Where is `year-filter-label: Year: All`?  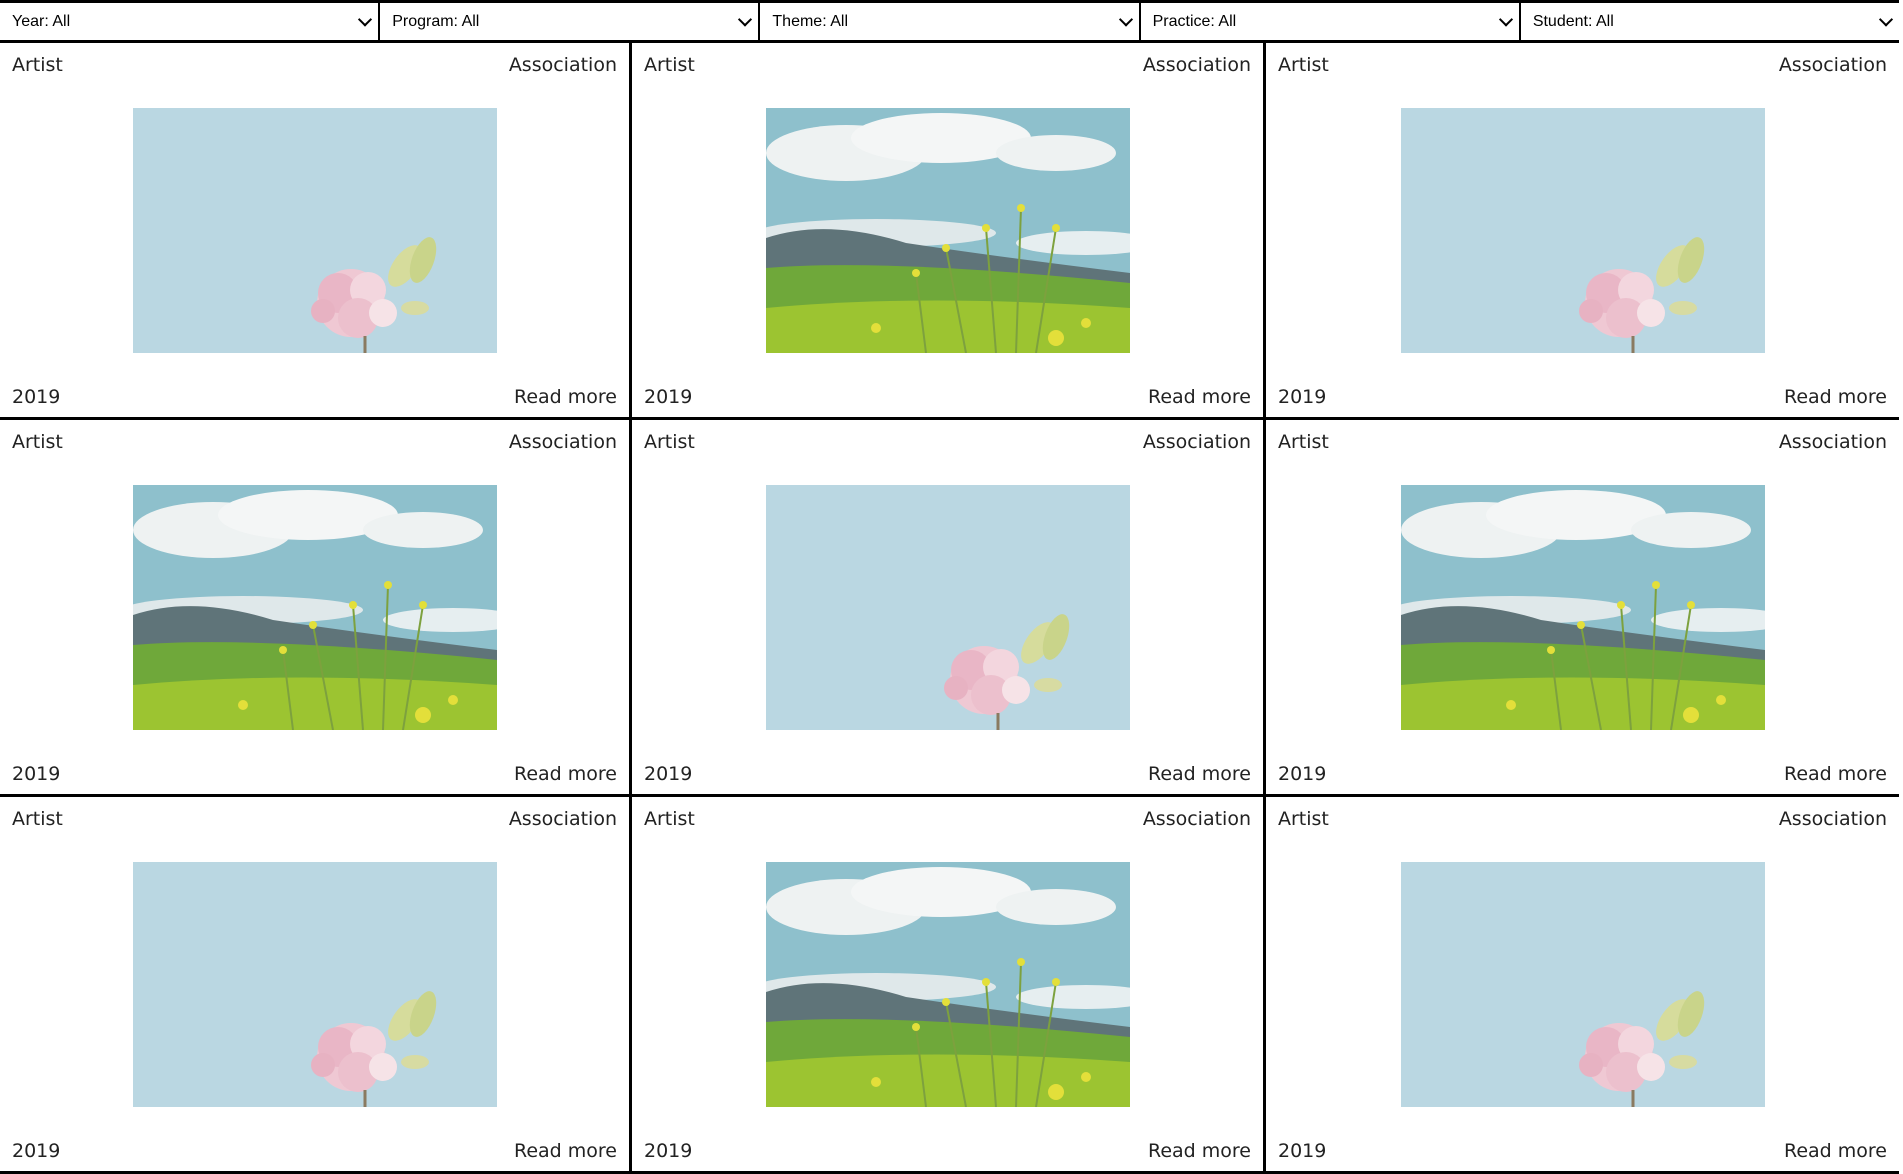 year-filter-label: Year: All is located at coordinates (41, 21).